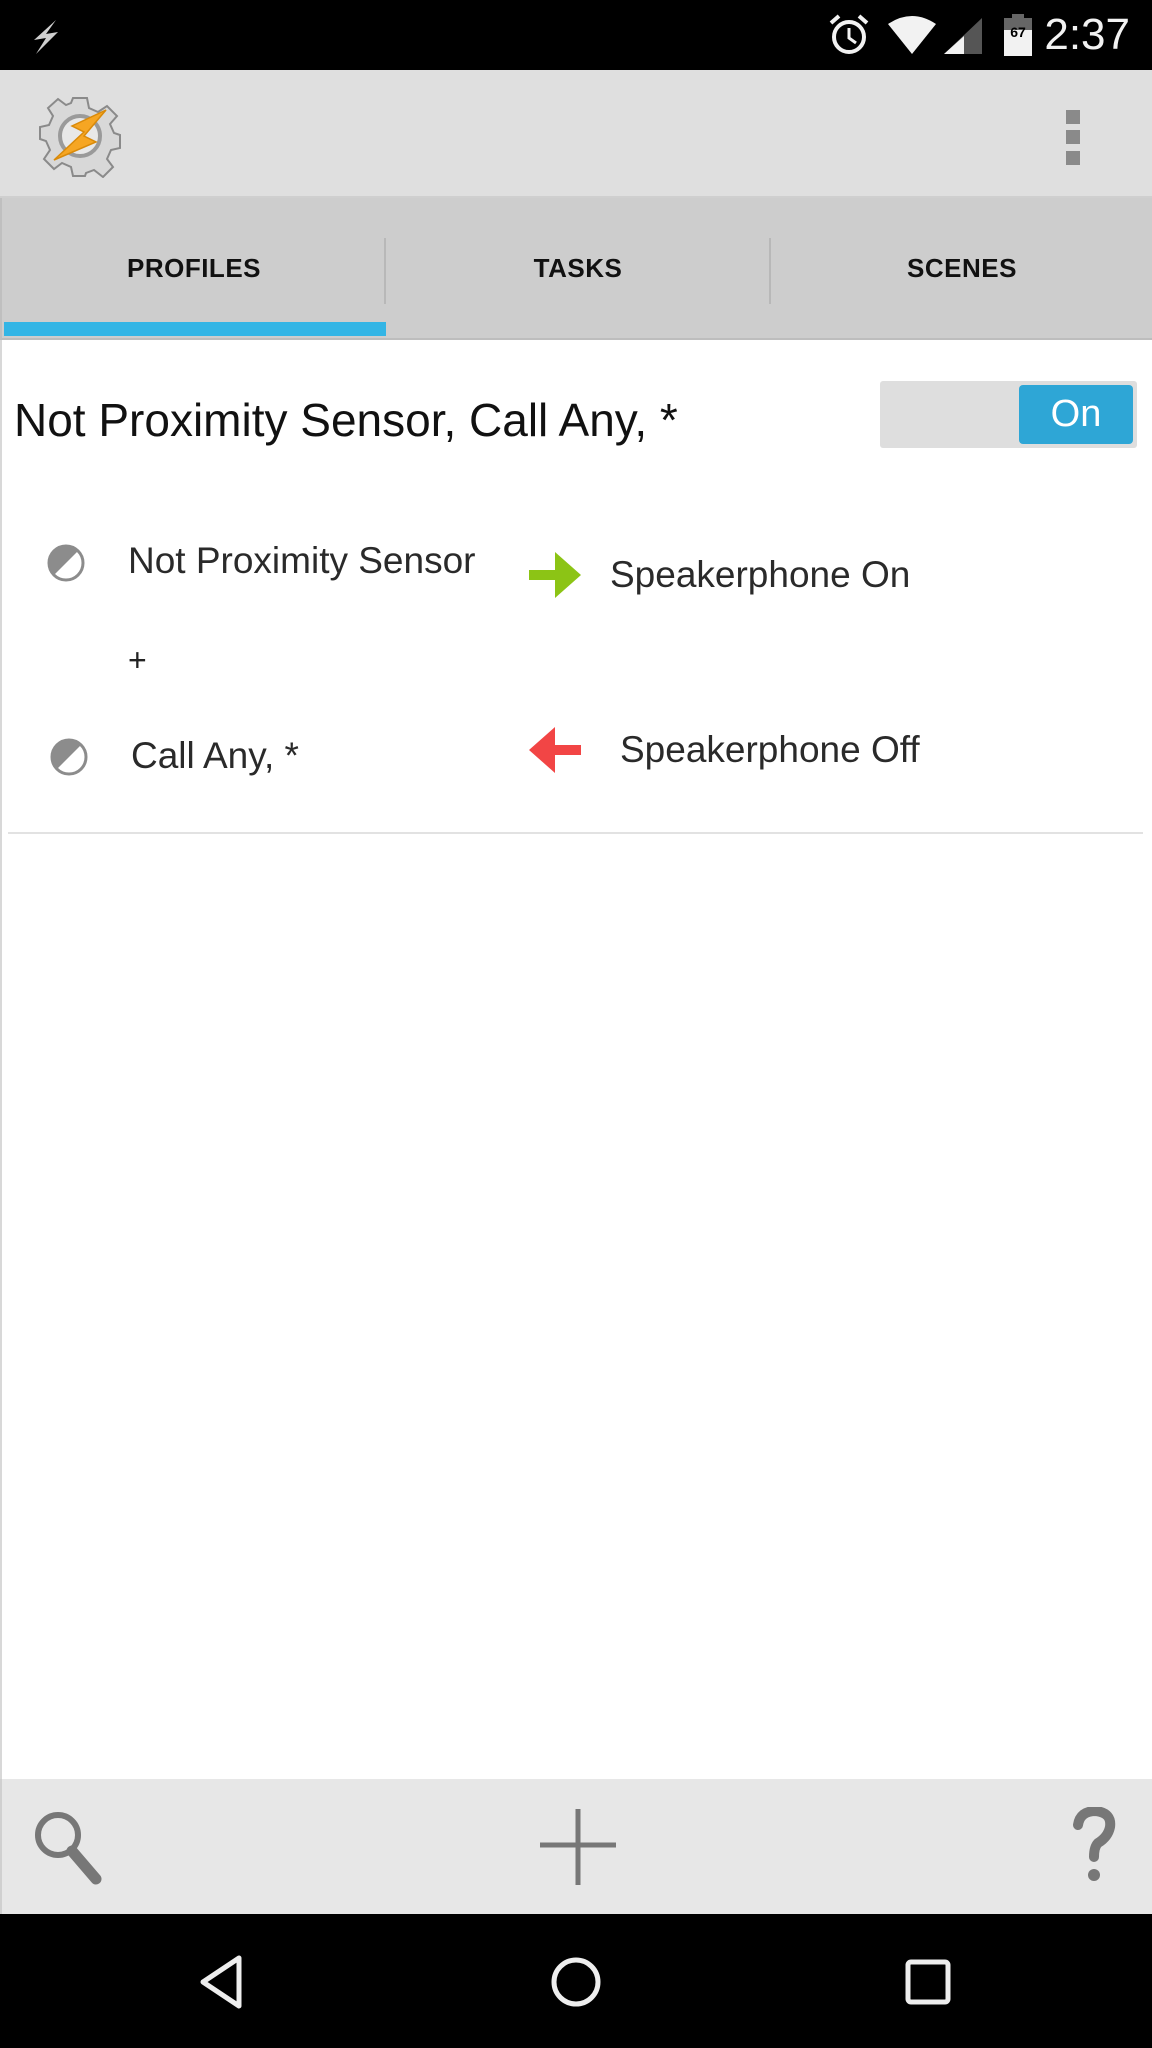 This screenshot has width=1152, height=2048. What do you see at coordinates (195, 329) in the screenshot?
I see `selected-tab-indicator` at bounding box center [195, 329].